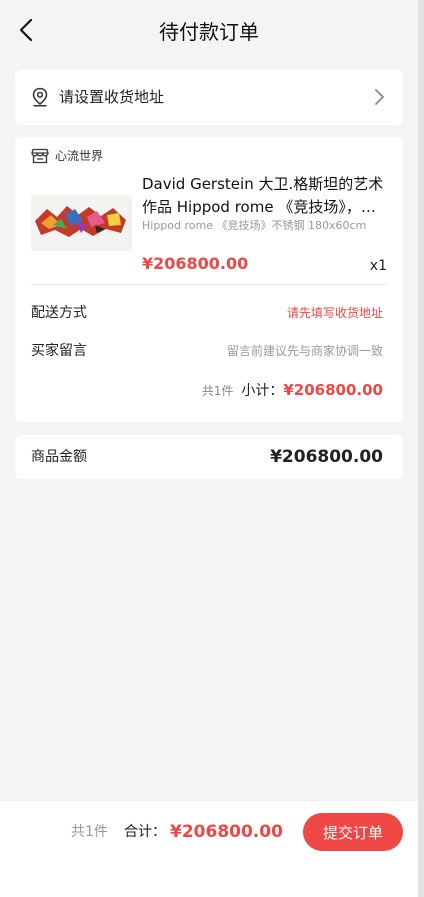 The image size is (424, 897). Describe the element at coordinates (209, 97) in the screenshot. I see `address-selector: 请设置收货地址` at that location.